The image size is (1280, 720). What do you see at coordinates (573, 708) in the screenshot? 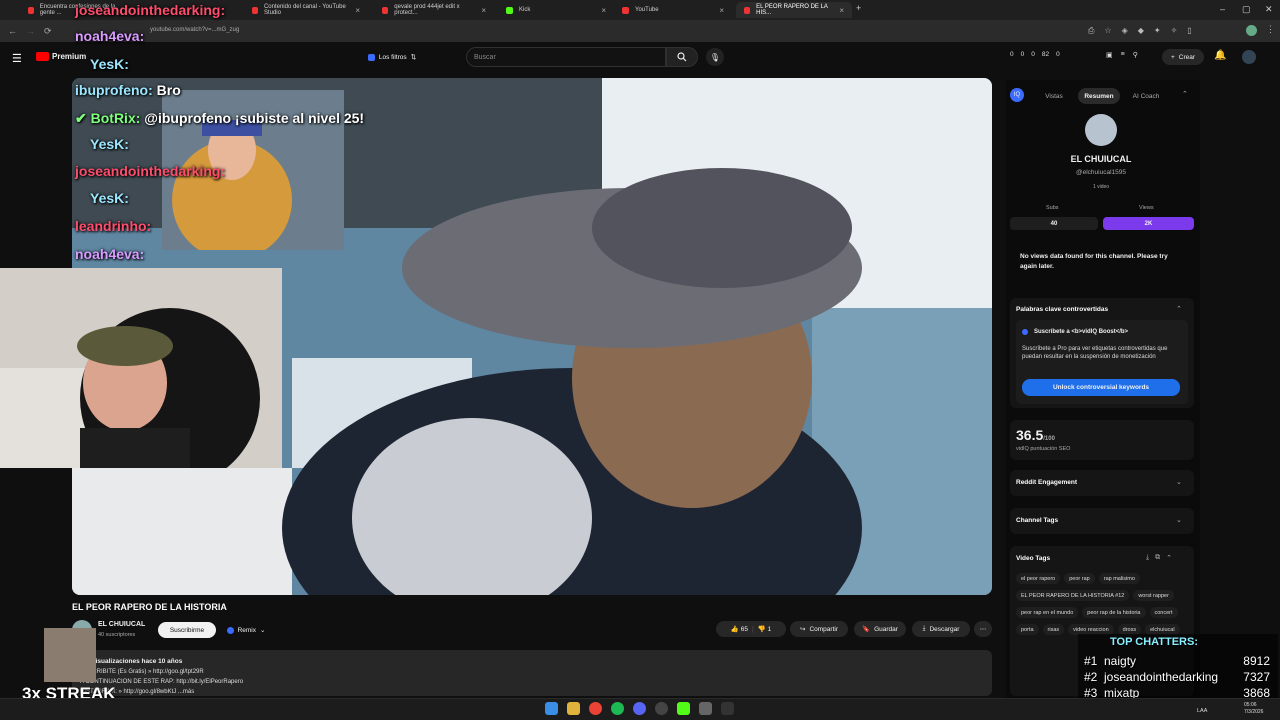
I see `file-explorer-icon` at bounding box center [573, 708].